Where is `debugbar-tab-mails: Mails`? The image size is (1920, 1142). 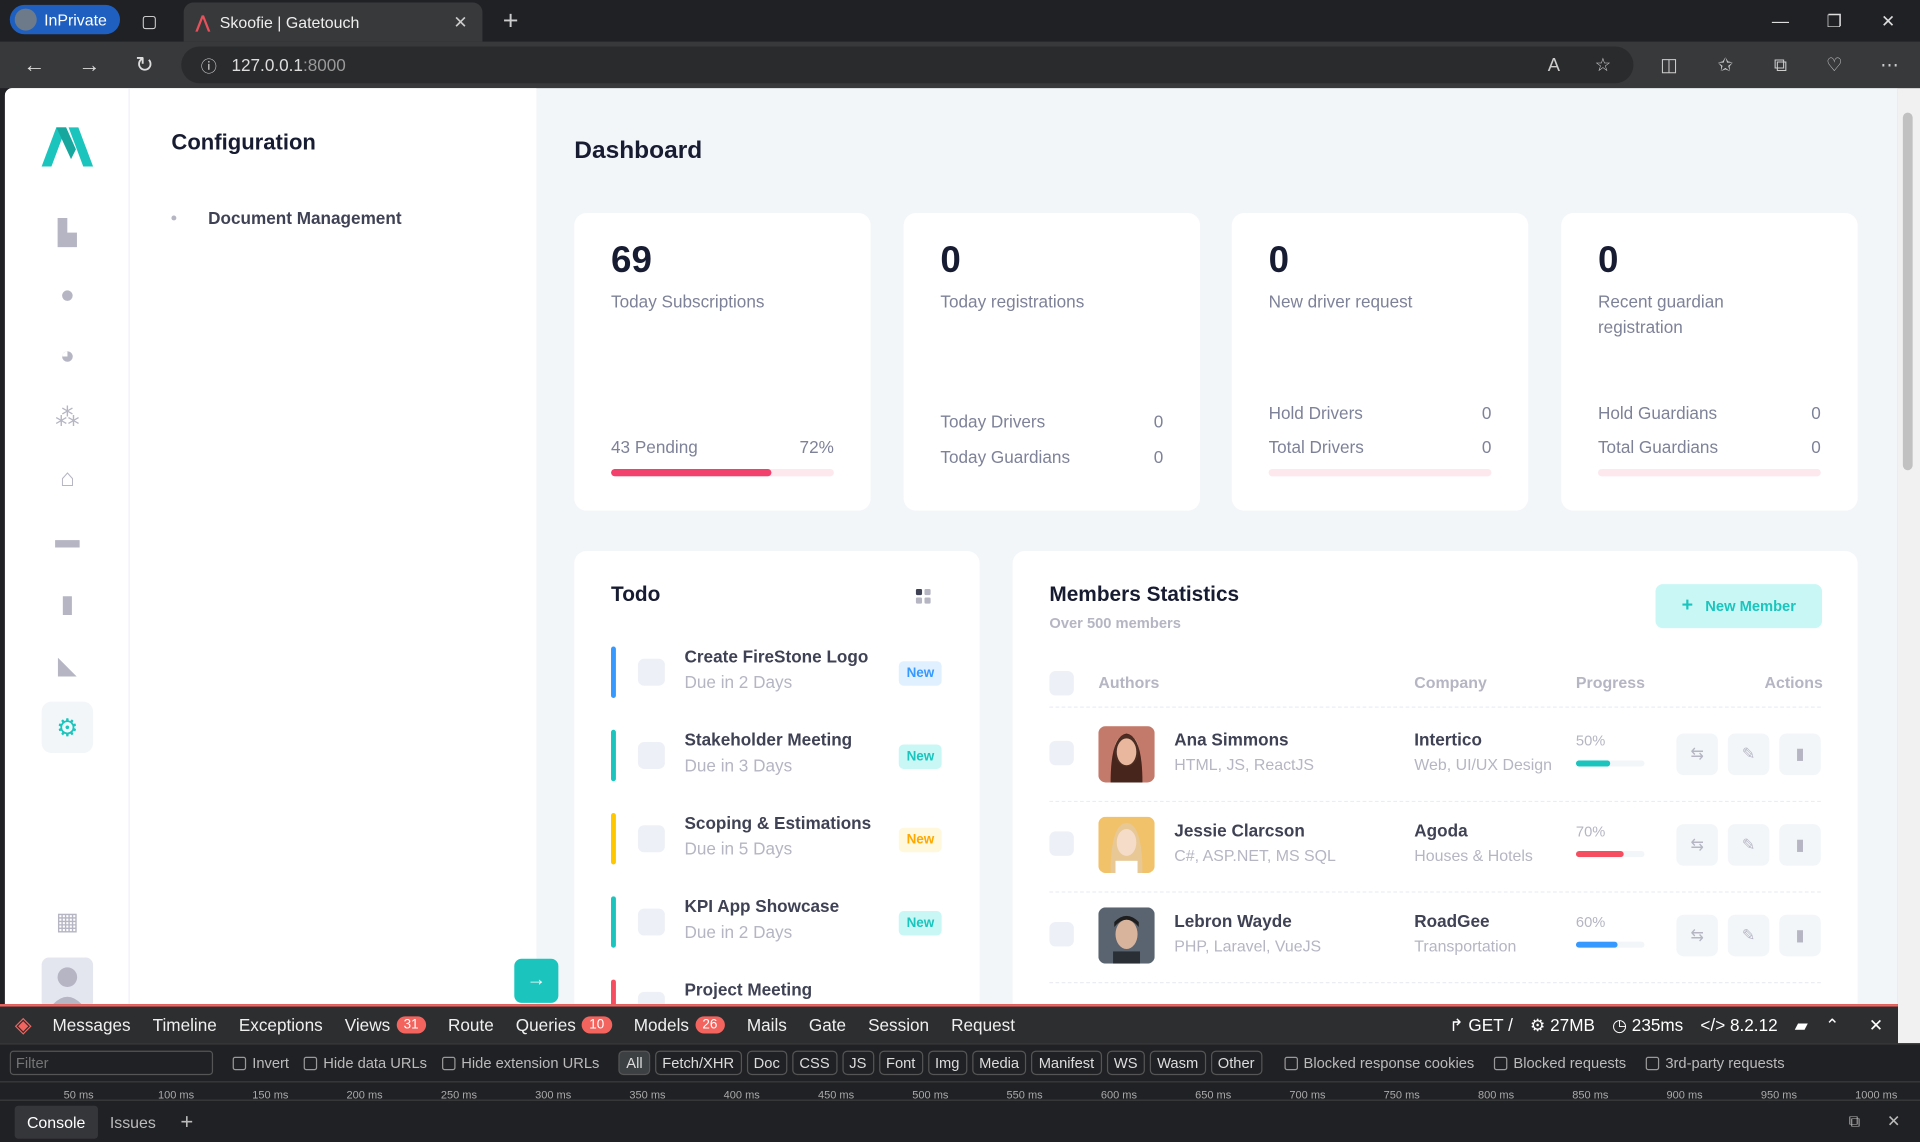
debugbar-tab-mails: Mails is located at coordinates (767, 1025).